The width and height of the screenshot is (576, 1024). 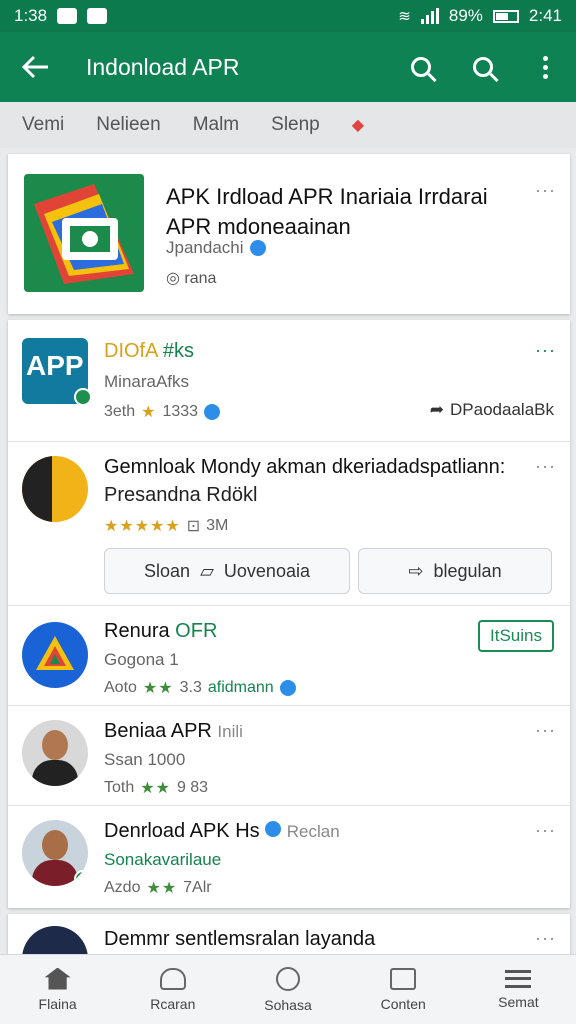 I want to click on app-meta: Azdo ★★ 7Alr, so click(x=158, y=888).